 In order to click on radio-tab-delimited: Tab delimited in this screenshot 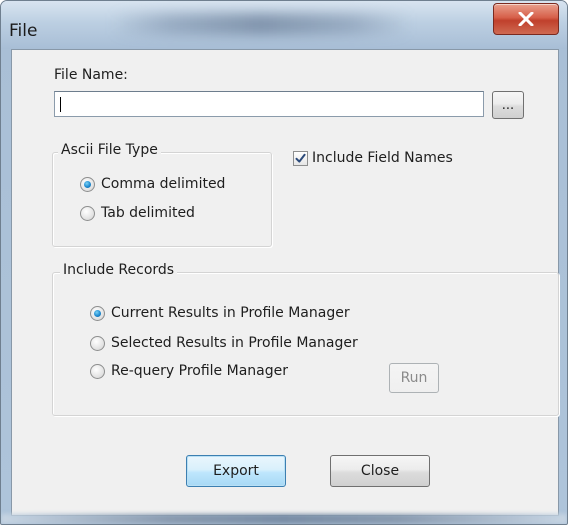, I will do `click(137, 213)`.